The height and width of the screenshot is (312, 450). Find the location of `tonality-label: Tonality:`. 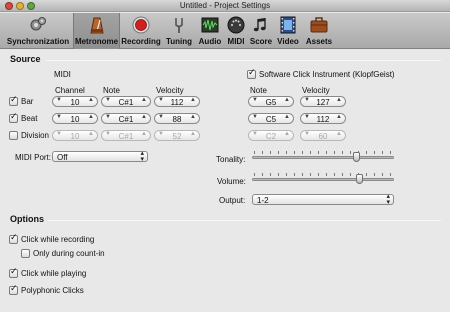

tonality-label: Tonality: is located at coordinates (231, 159).